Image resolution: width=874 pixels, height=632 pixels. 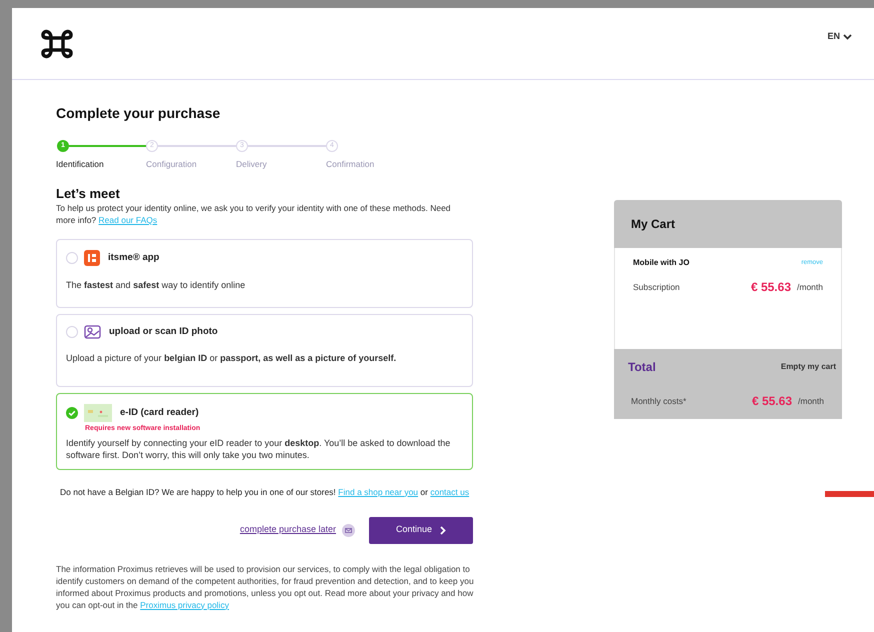 I want to click on step-label: Confirmation, so click(x=350, y=164).